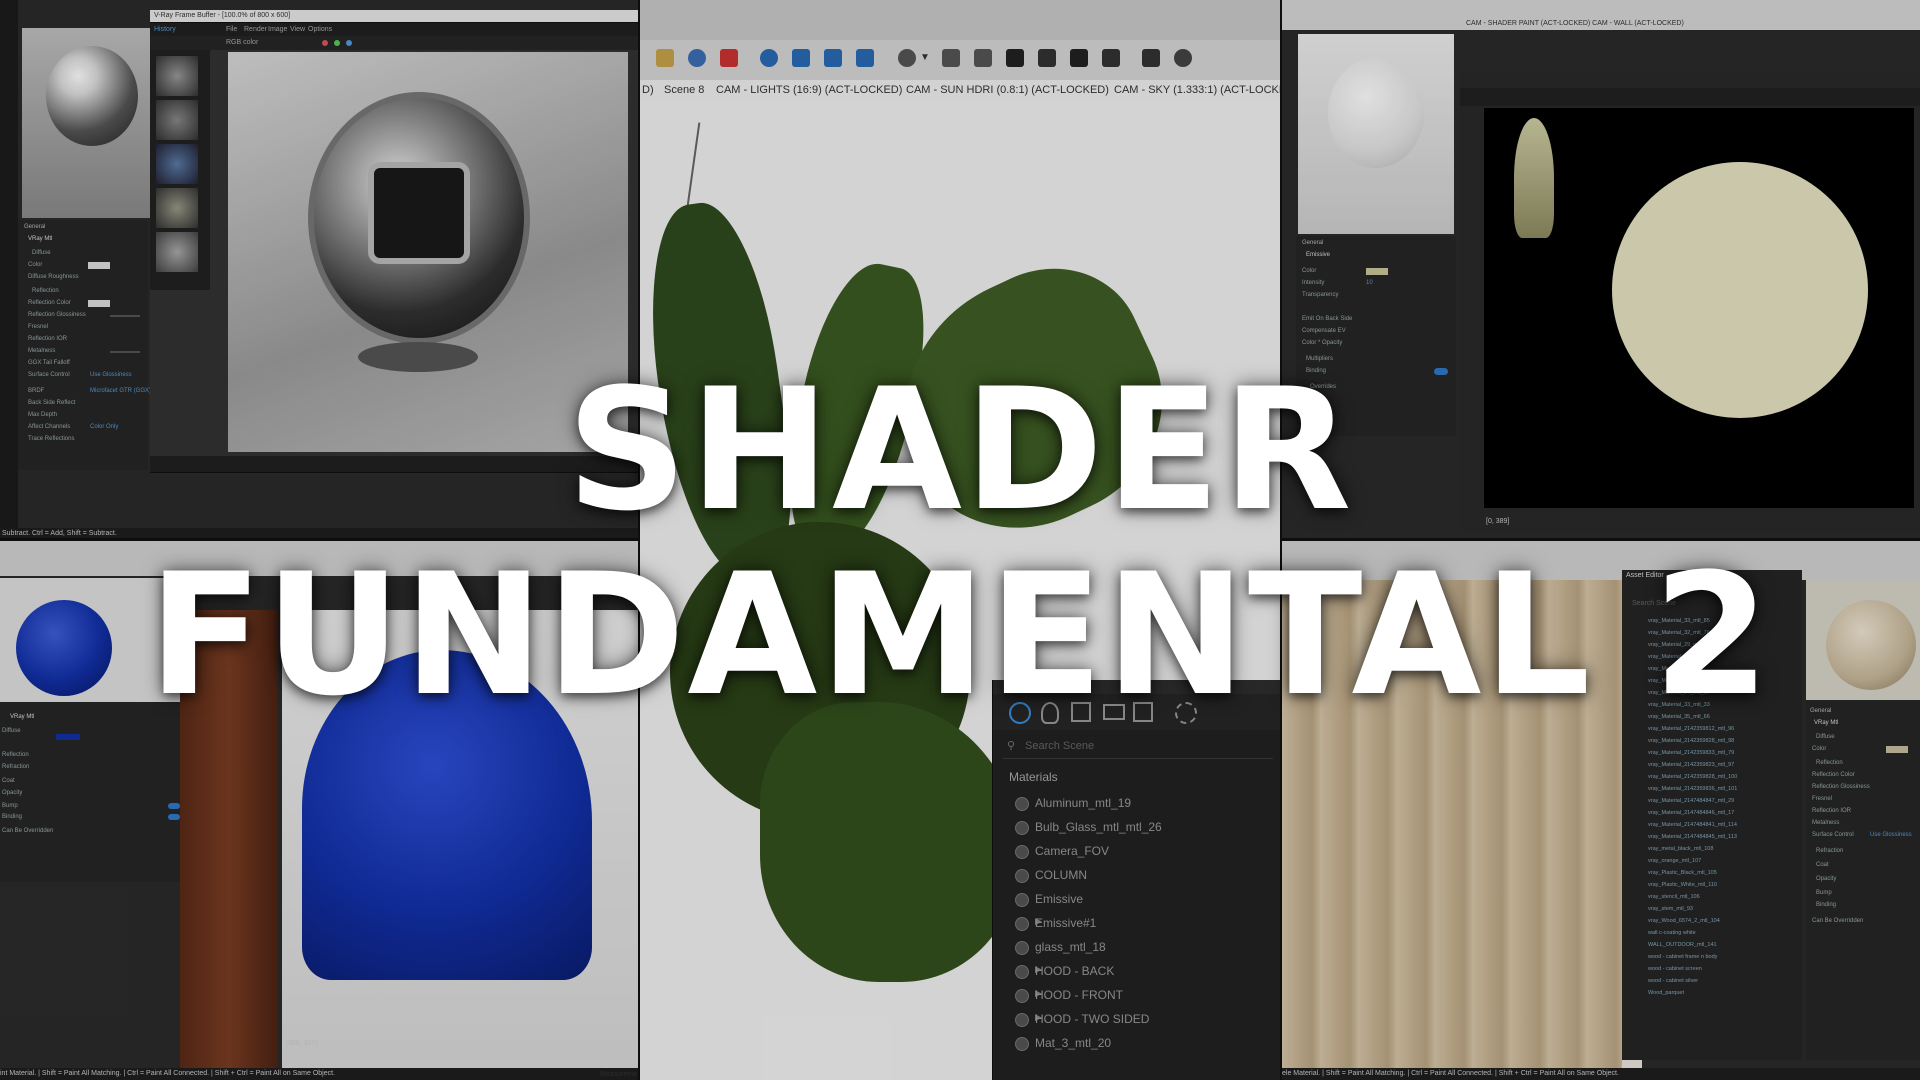 This screenshot has width=1920, height=1080. Describe the element at coordinates (320, 29) in the screenshot. I see `menu-options: Options` at that location.